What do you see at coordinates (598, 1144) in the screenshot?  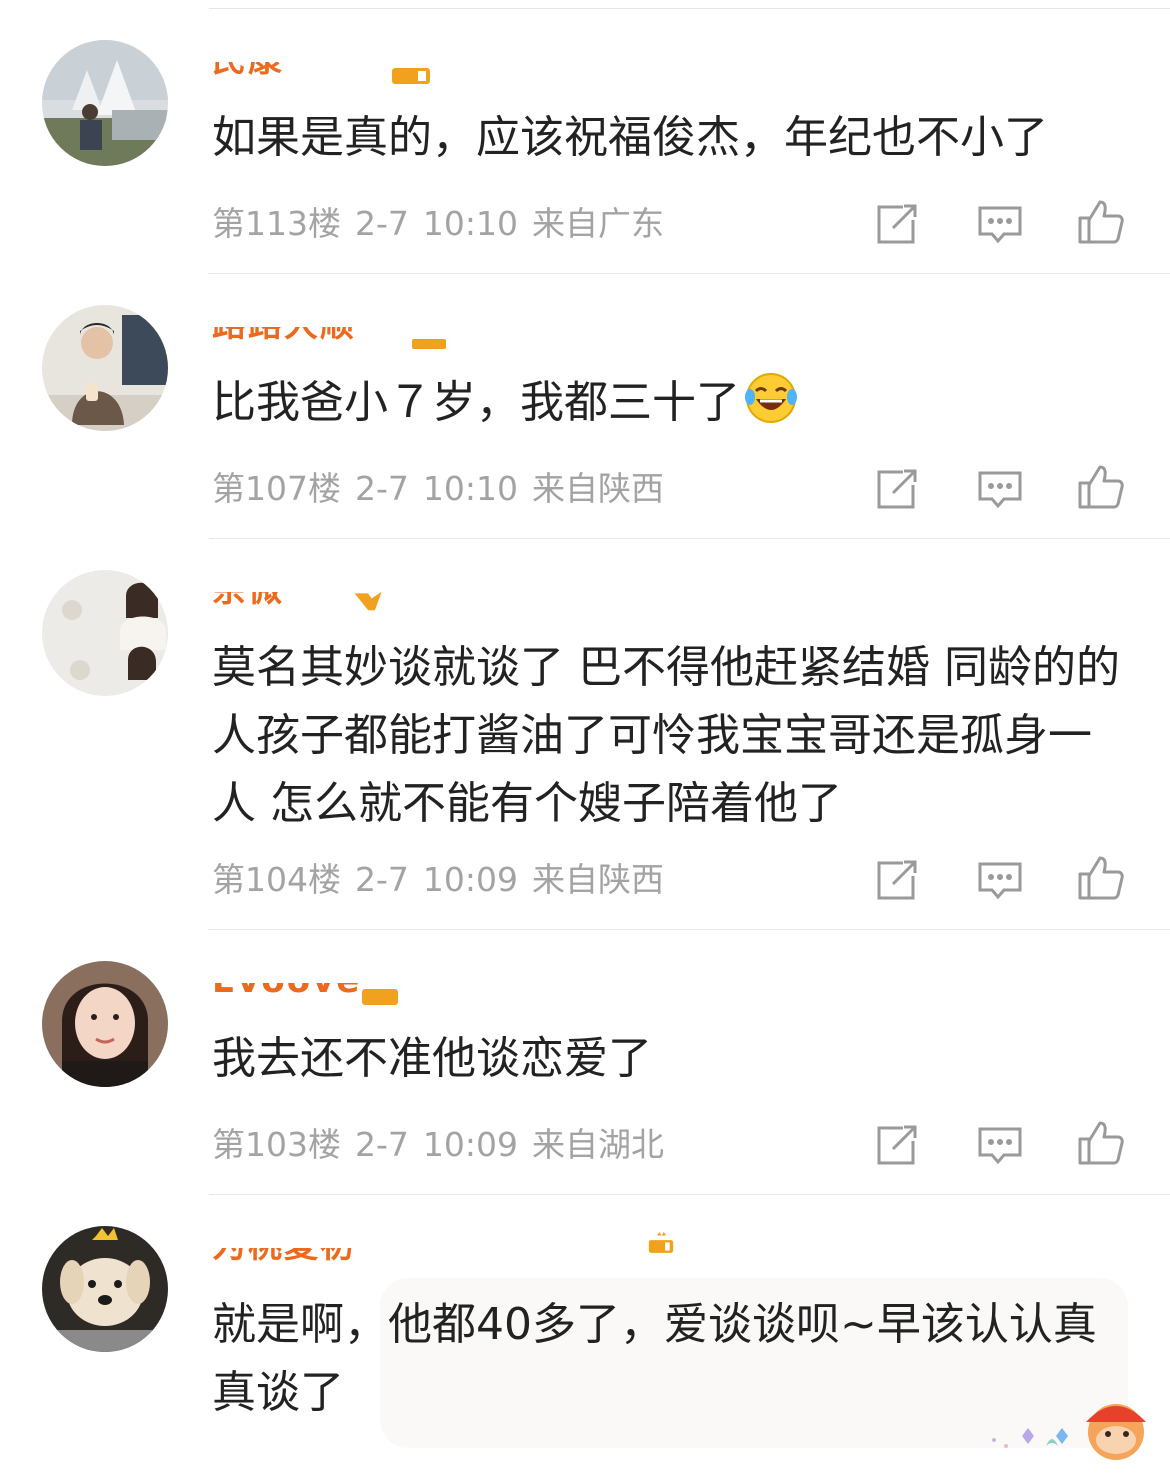 I see `comment-location: 来自湖北` at bounding box center [598, 1144].